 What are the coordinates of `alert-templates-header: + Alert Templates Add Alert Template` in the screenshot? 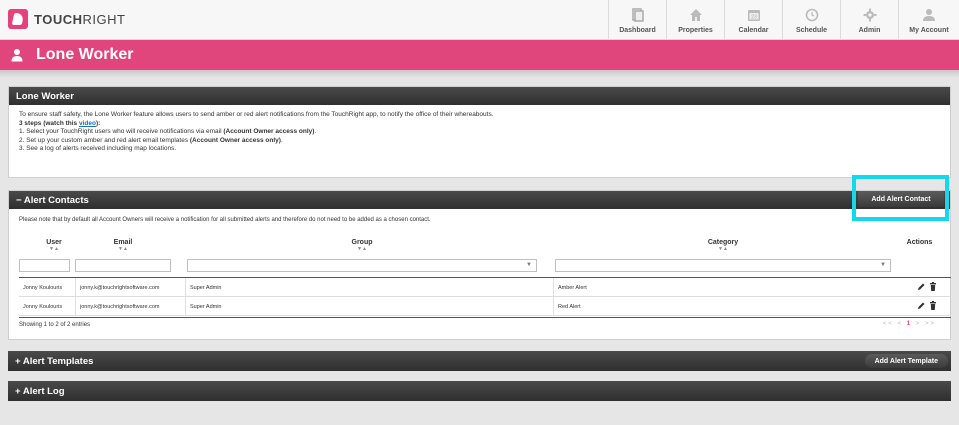 It's located at (479, 361).